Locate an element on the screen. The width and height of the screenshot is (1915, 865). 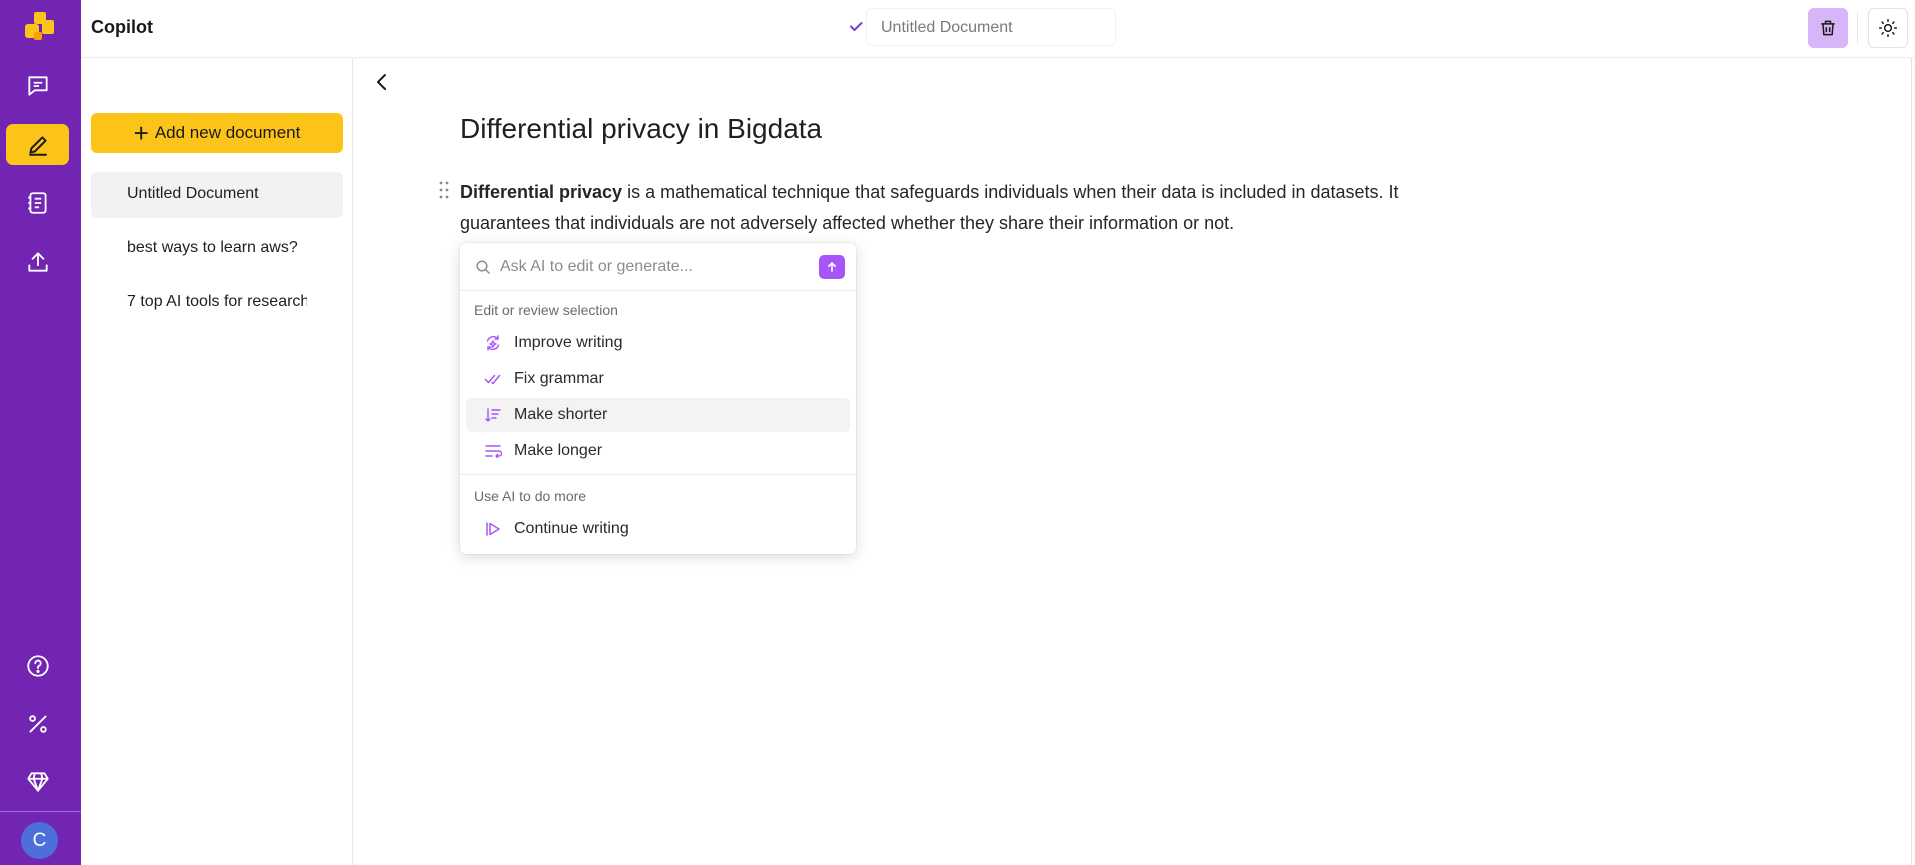
document-name-field: Untitled Document is located at coordinates (991, 27).